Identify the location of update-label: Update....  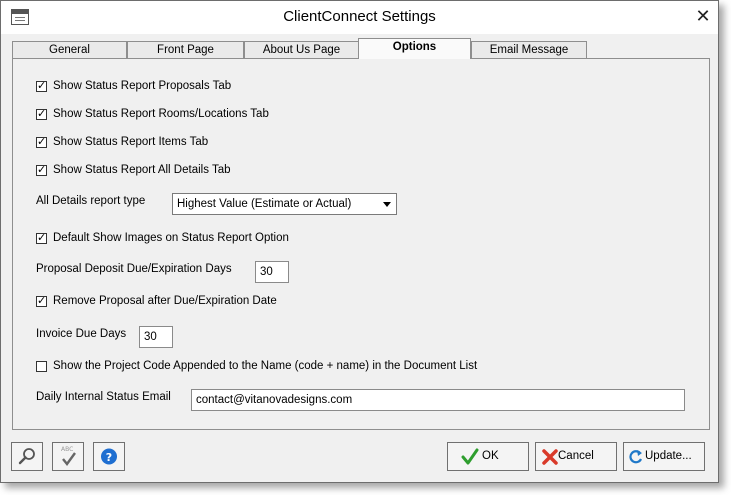
(668, 456).